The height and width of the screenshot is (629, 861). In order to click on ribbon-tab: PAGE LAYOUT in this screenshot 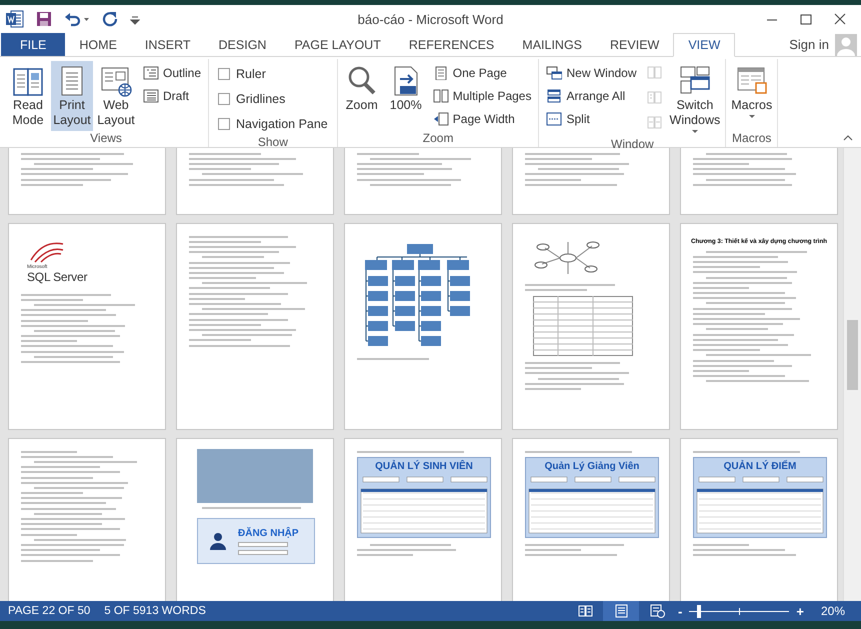, I will do `click(337, 44)`.